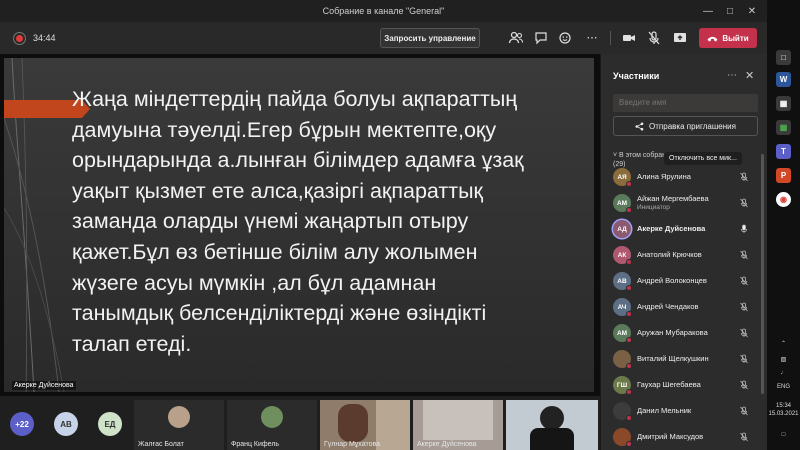  I want to click on minimize-icon: —, so click(708, 11).